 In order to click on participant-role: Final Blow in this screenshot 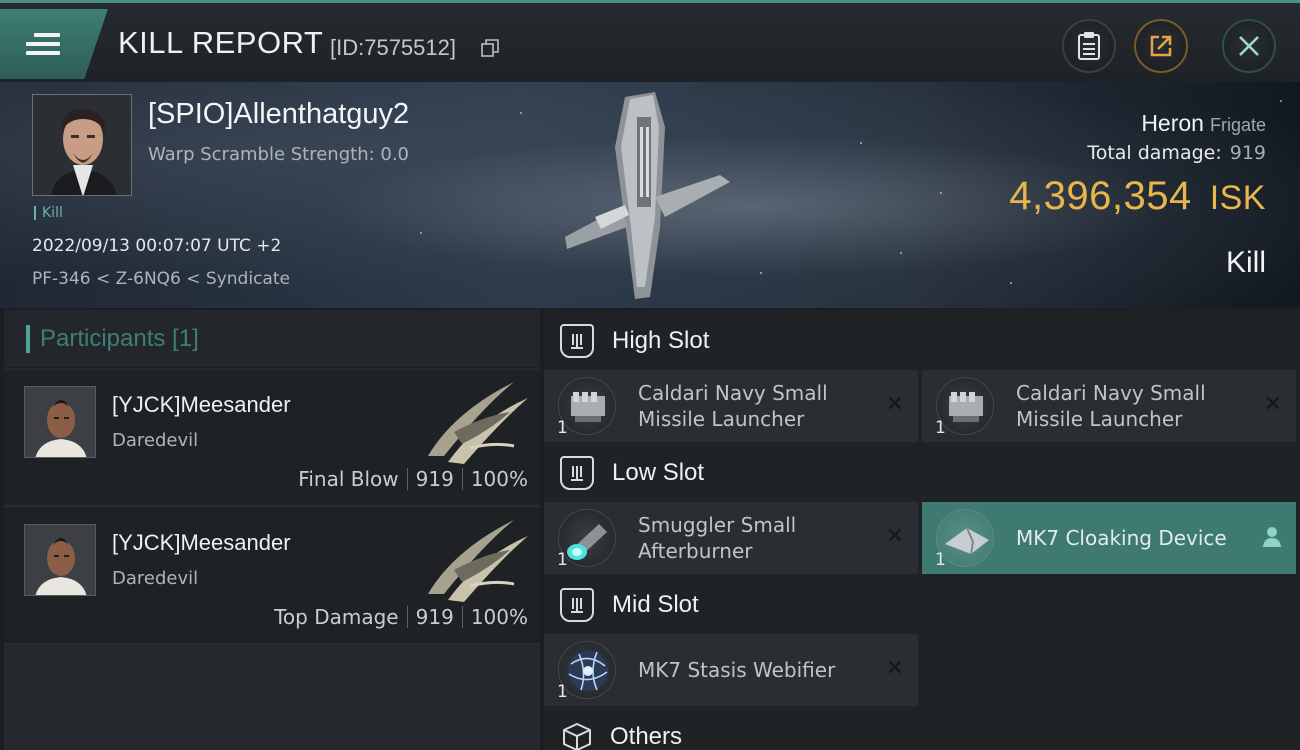, I will do `click(348, 479)`.